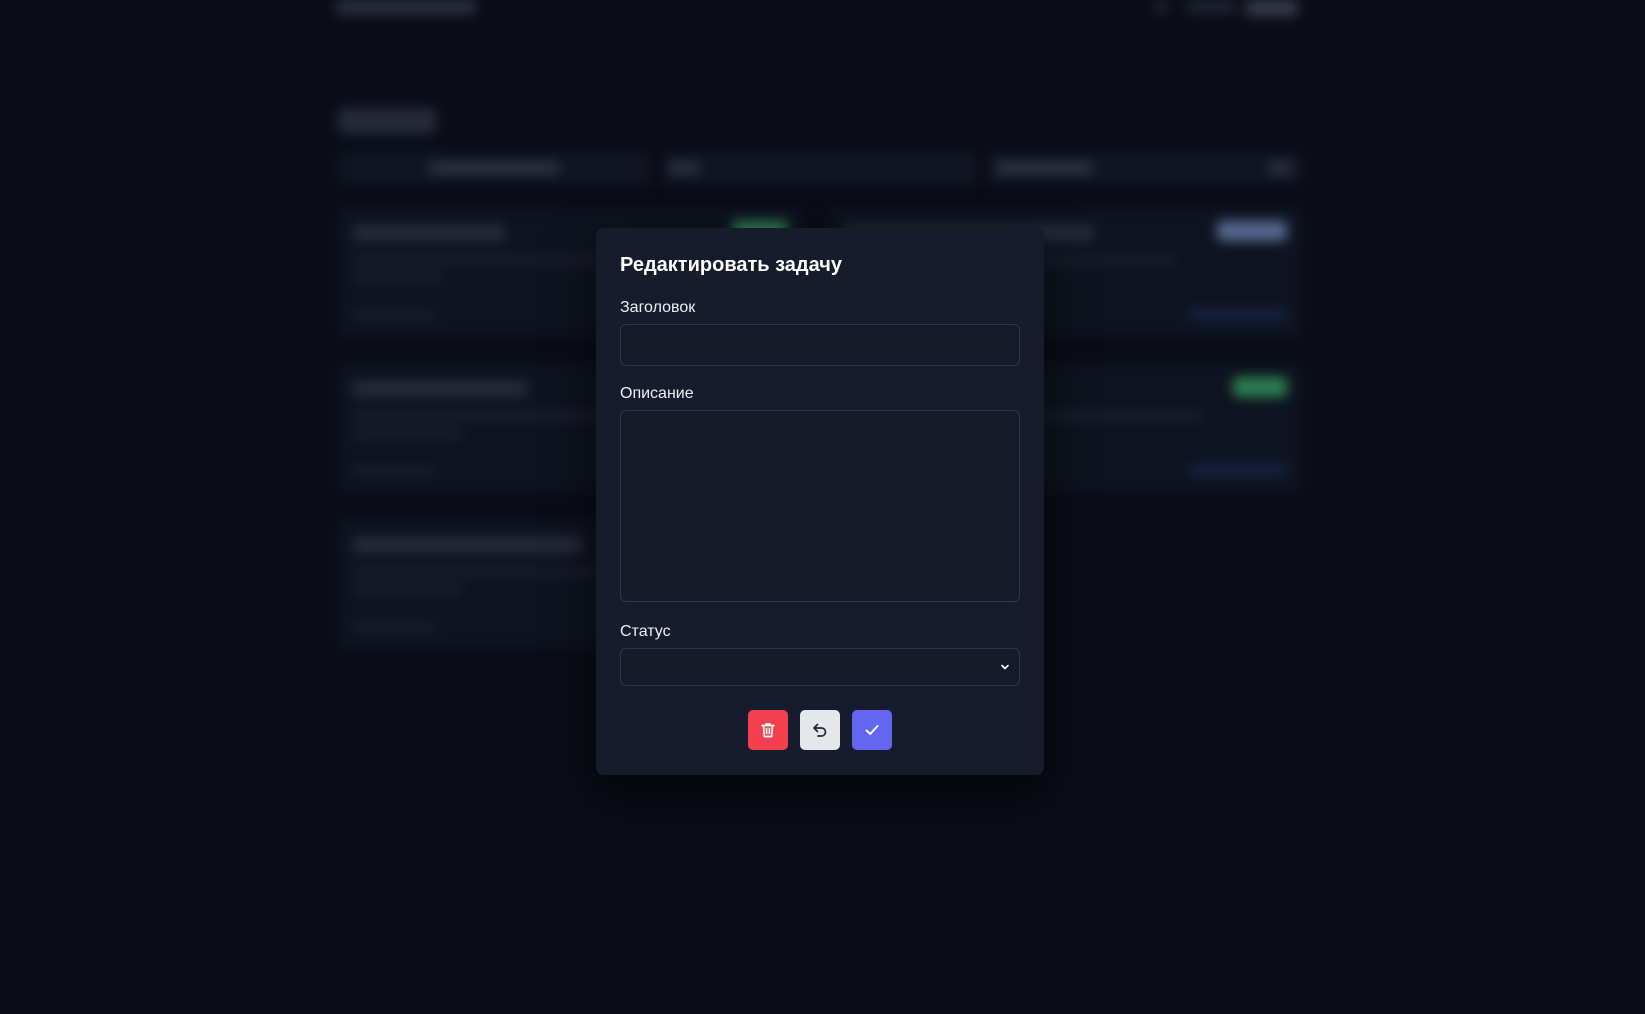 The image size is (1645, 1014). Describe the element at coordinates (1146, 168) in the screenshot. I see `background-sort-field` at that location.